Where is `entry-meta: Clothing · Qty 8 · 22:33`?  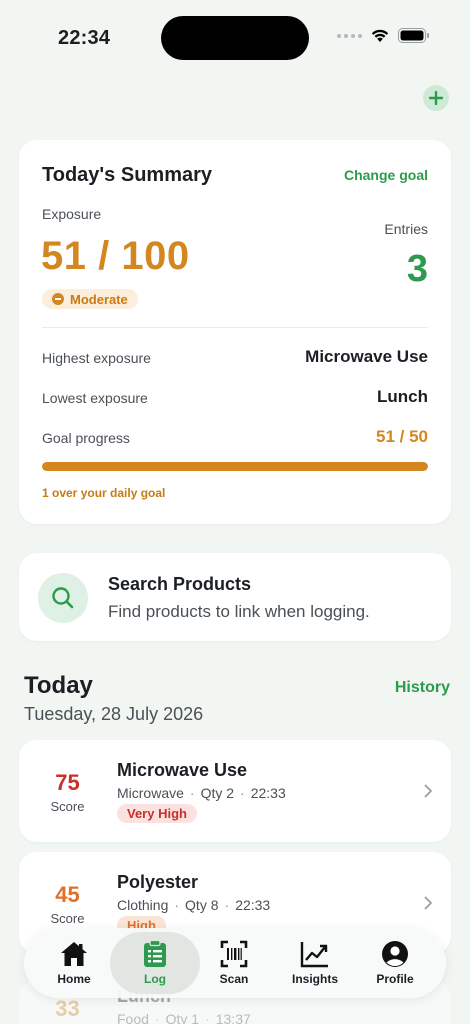
entry-meta: Clothing · Qty 8 · 22:33 is located at coordinates (194, 905).